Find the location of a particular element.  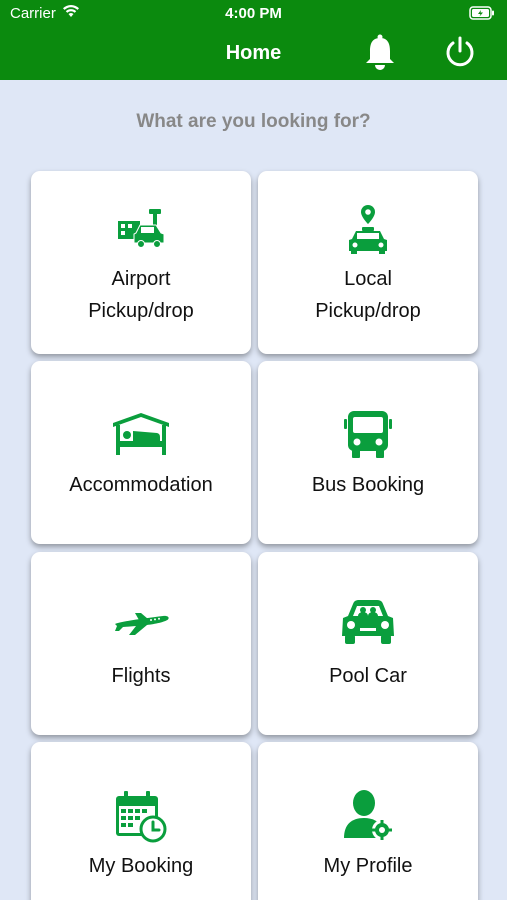

tile-label: My Booking is located at coordinates (141, 866).